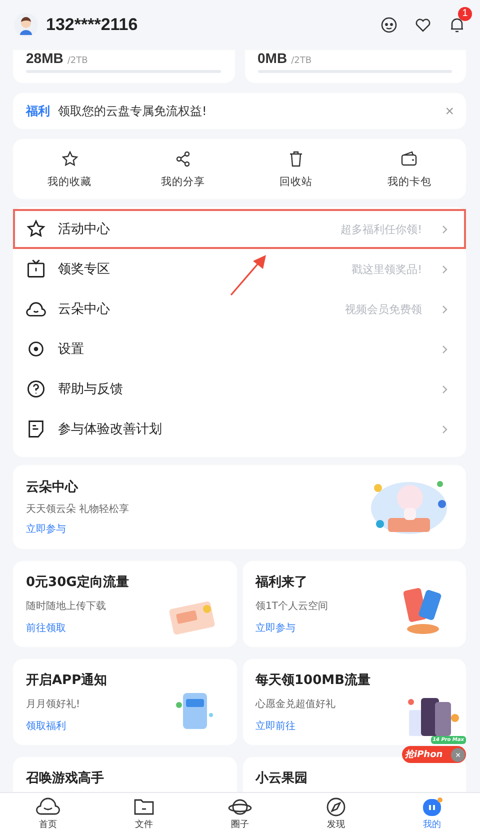 This screenshot has width=480, height=834. I want to click on menu-hint: 超多福利任你领!, so click(381, 229).